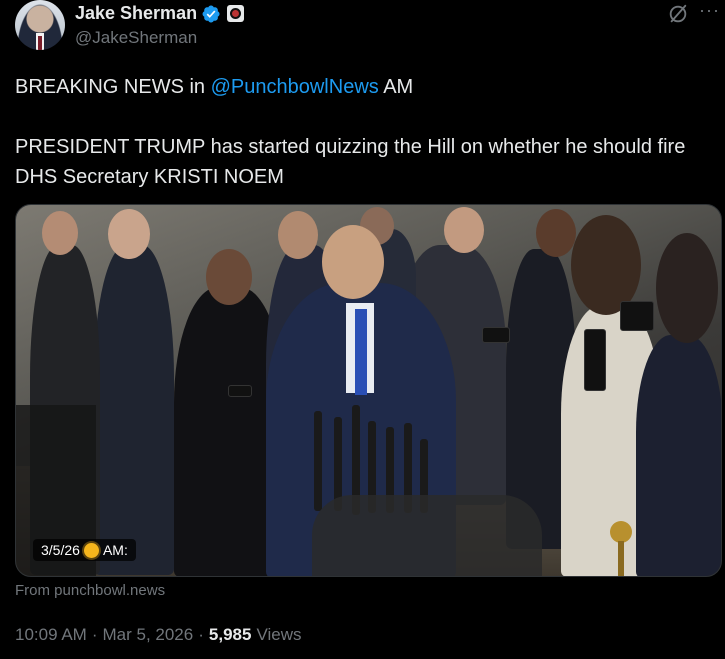  What do you see at coordinates (136, 38) in the screenshot?
I see `author-handle: @JakeSherman` at bounding box center [136, 38].